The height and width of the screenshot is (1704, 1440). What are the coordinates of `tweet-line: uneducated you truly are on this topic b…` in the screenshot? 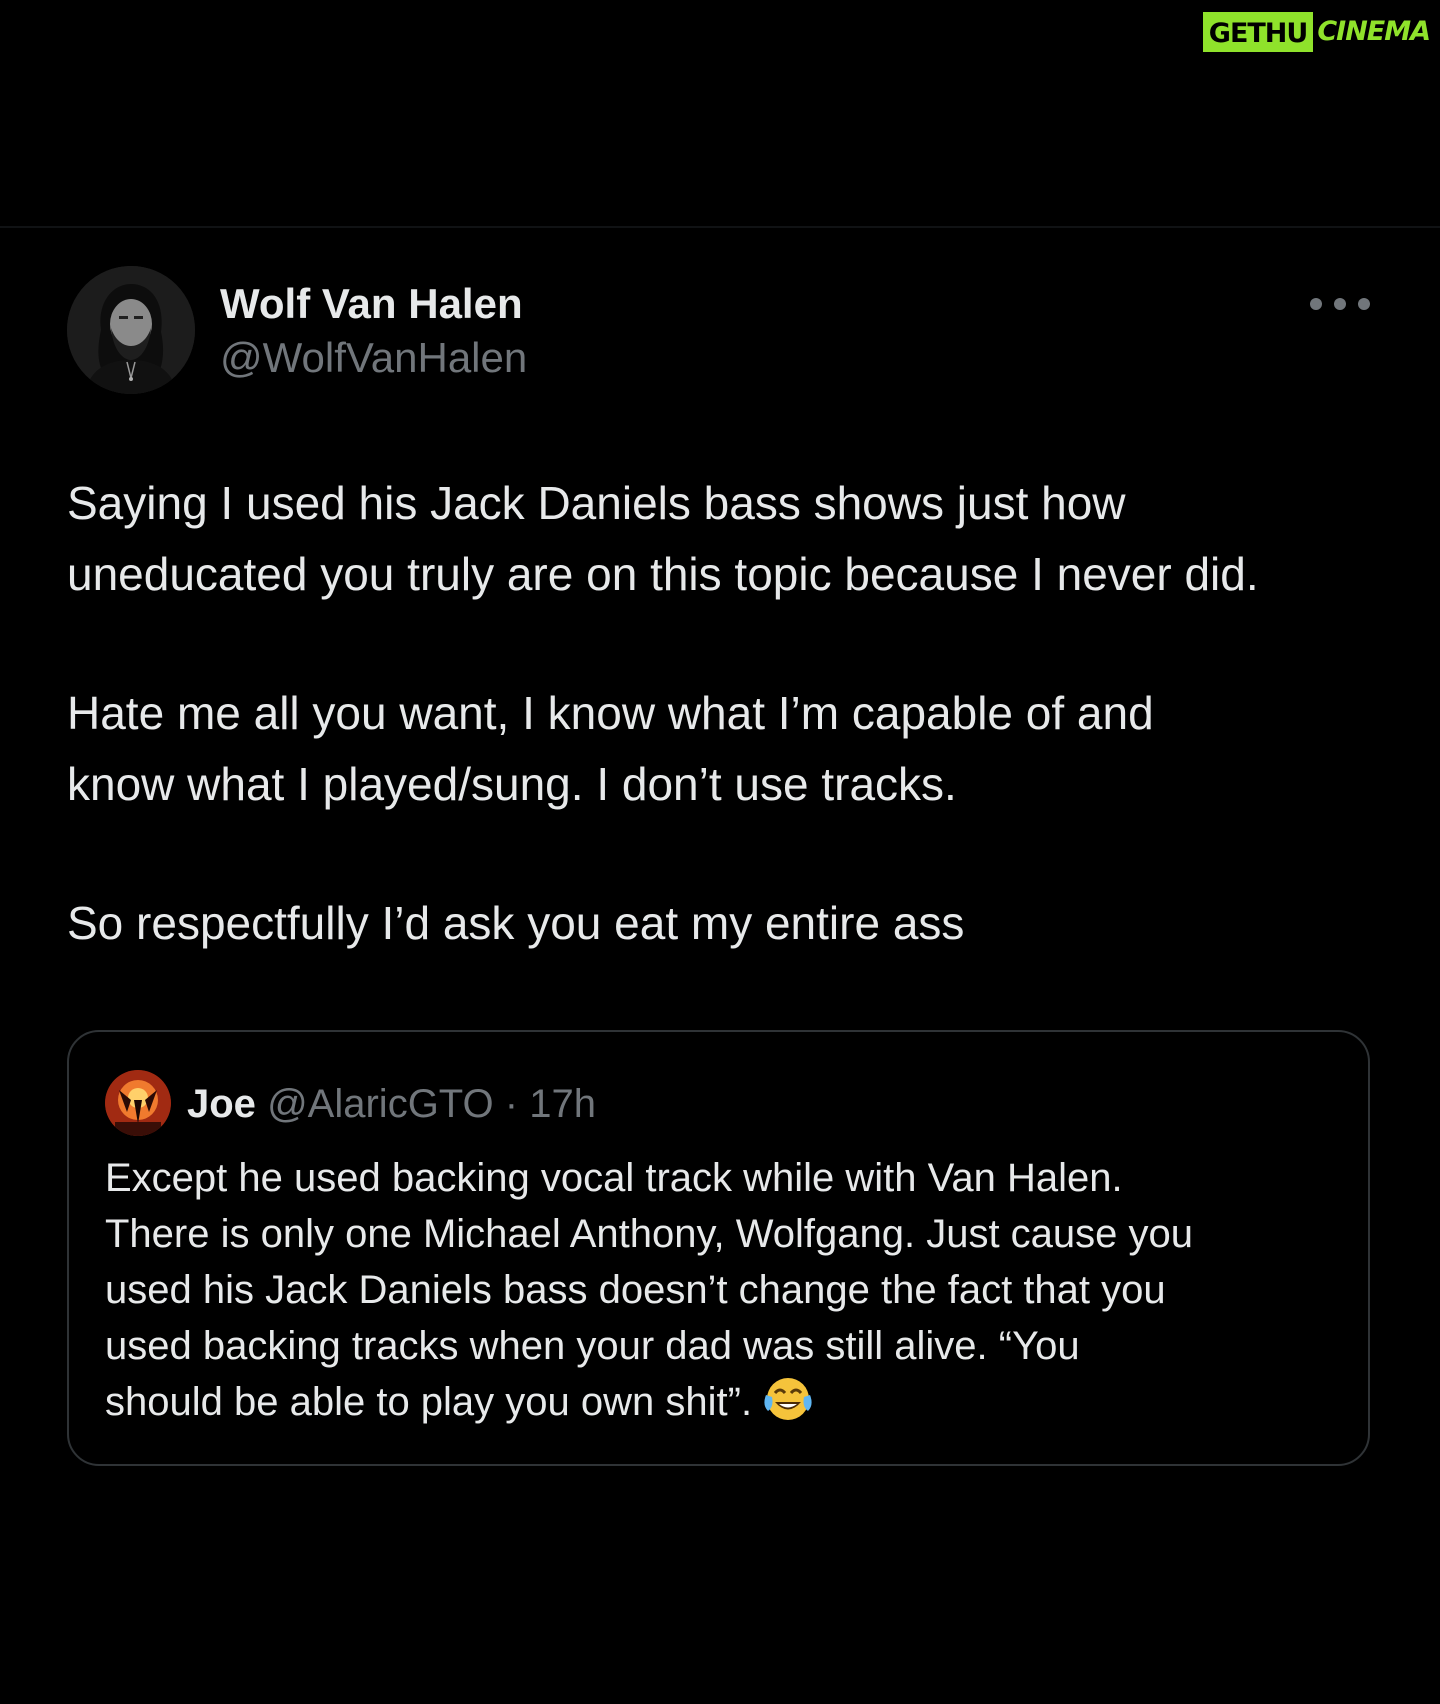 It's located at (663, 574).